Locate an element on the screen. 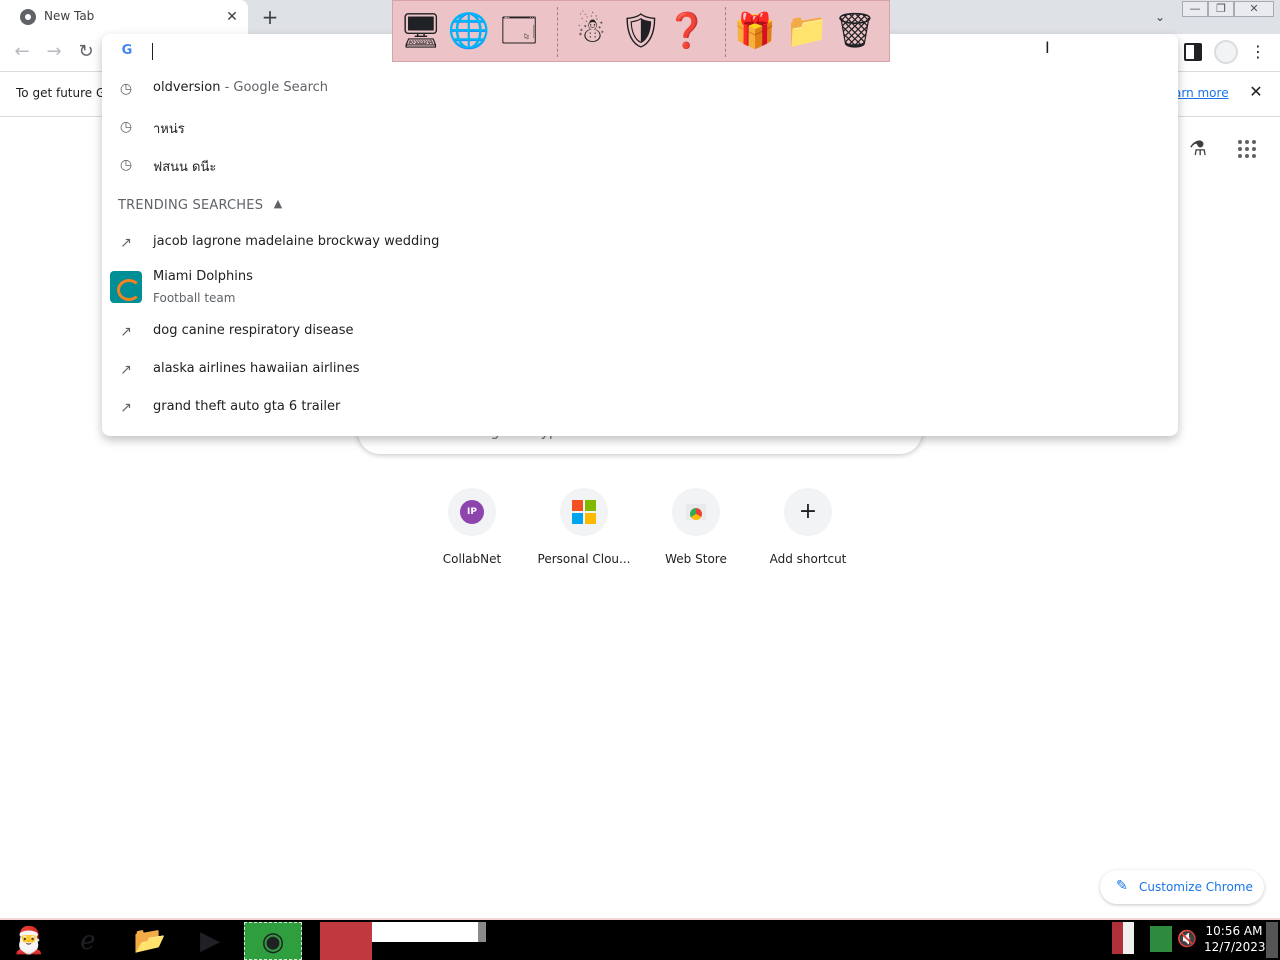  volume-muted-icon: 🔇 is located at coordinates (1187, 939).